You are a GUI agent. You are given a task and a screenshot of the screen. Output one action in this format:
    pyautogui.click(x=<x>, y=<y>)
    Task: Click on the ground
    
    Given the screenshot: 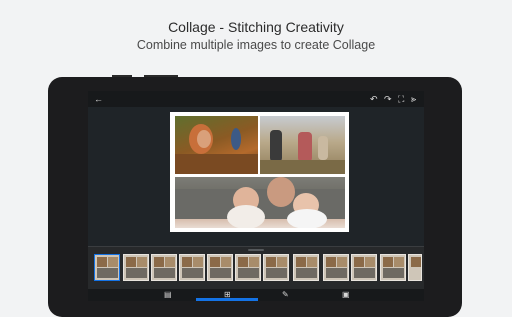 What is the action you would take?
    pyautogui.click(x=216, y=164)
    